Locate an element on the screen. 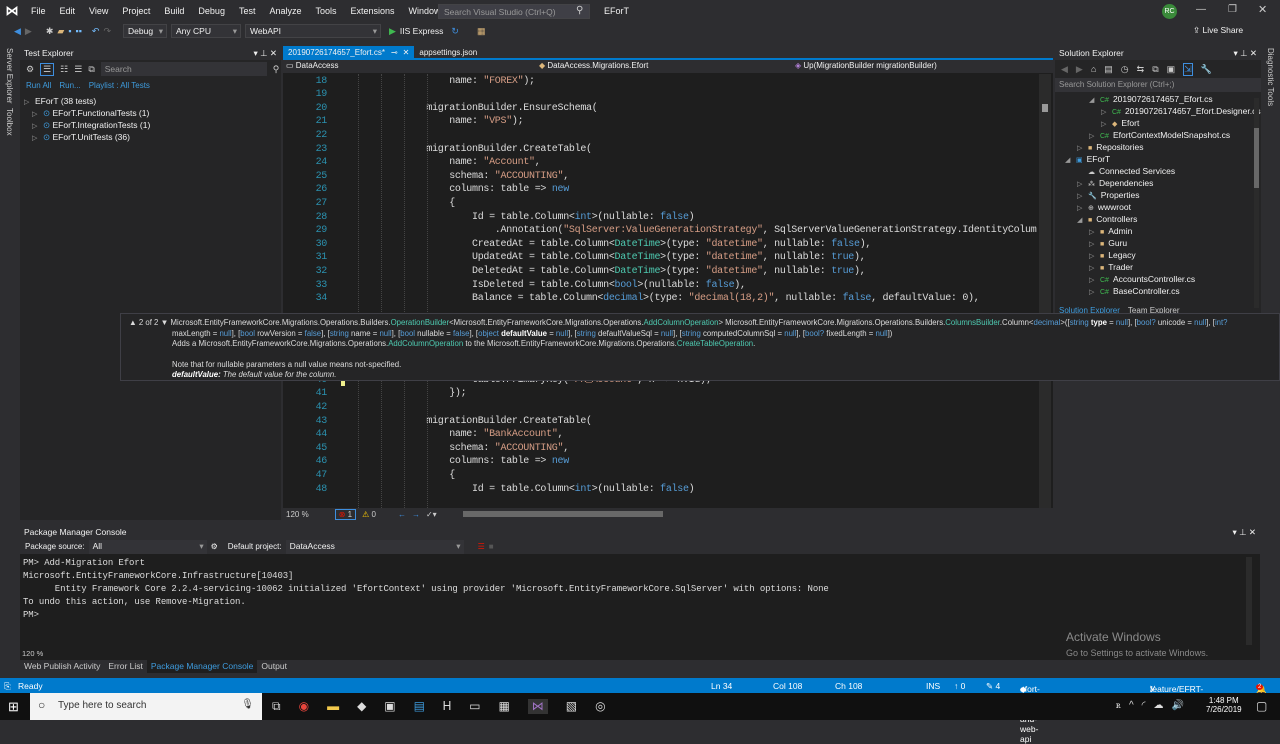  solution-tree-item: ▷ 🔧 Properties is located at coordinates (1158, 195).